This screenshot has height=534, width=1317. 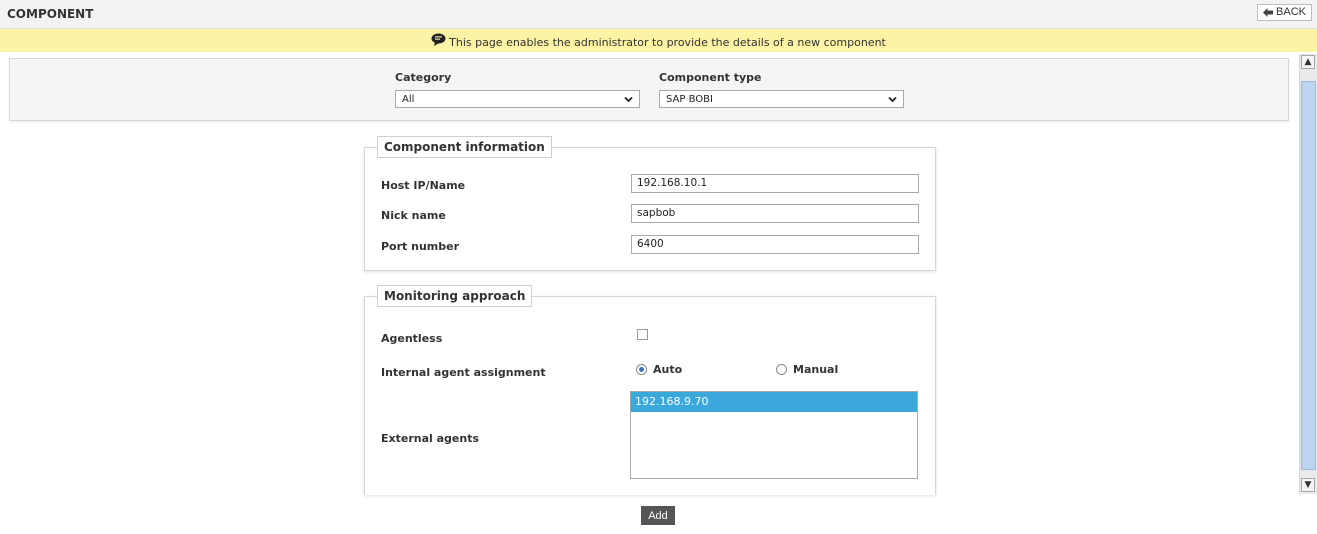 I want to click on radio-manual-label: Manual, so click(x=816, y=369).